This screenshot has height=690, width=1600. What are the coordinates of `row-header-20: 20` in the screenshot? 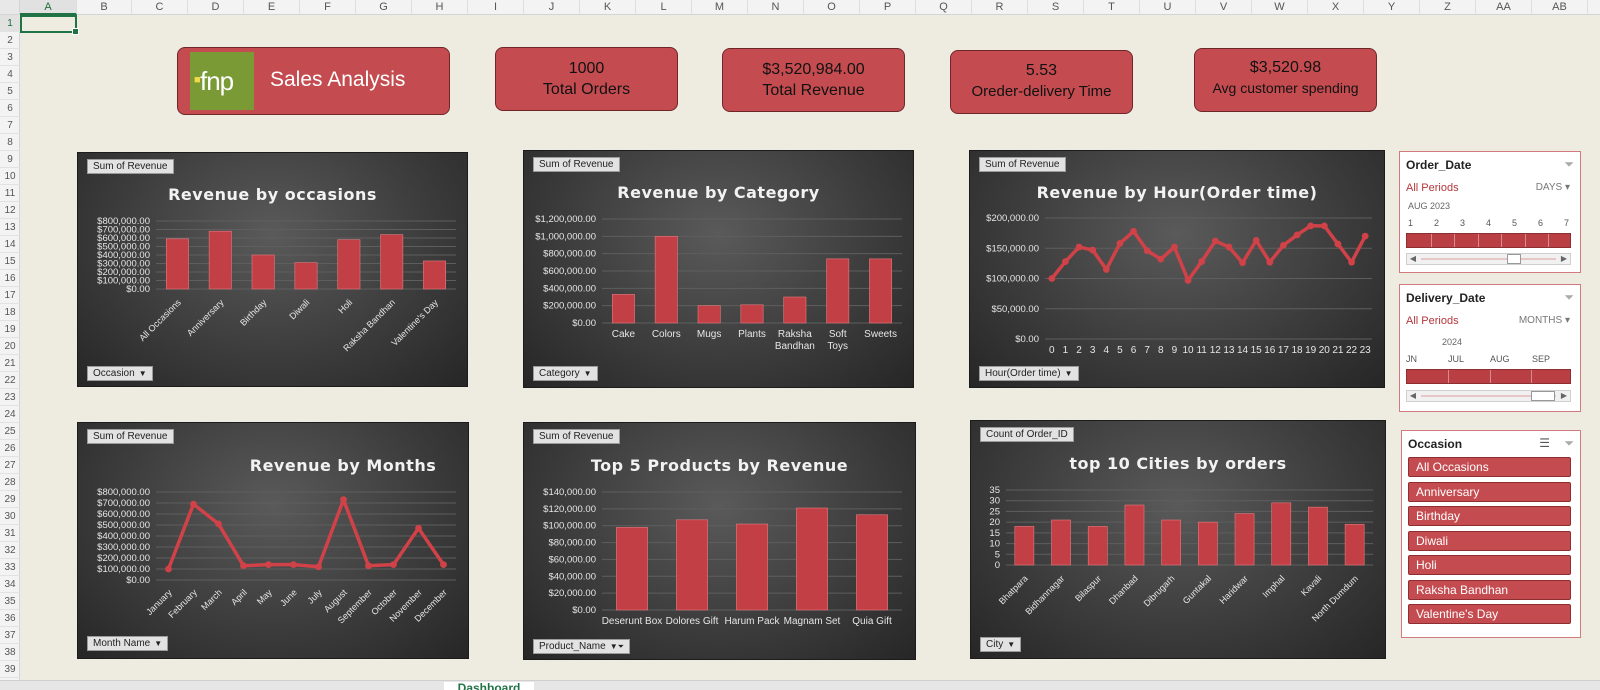 It's located at (10, 346).